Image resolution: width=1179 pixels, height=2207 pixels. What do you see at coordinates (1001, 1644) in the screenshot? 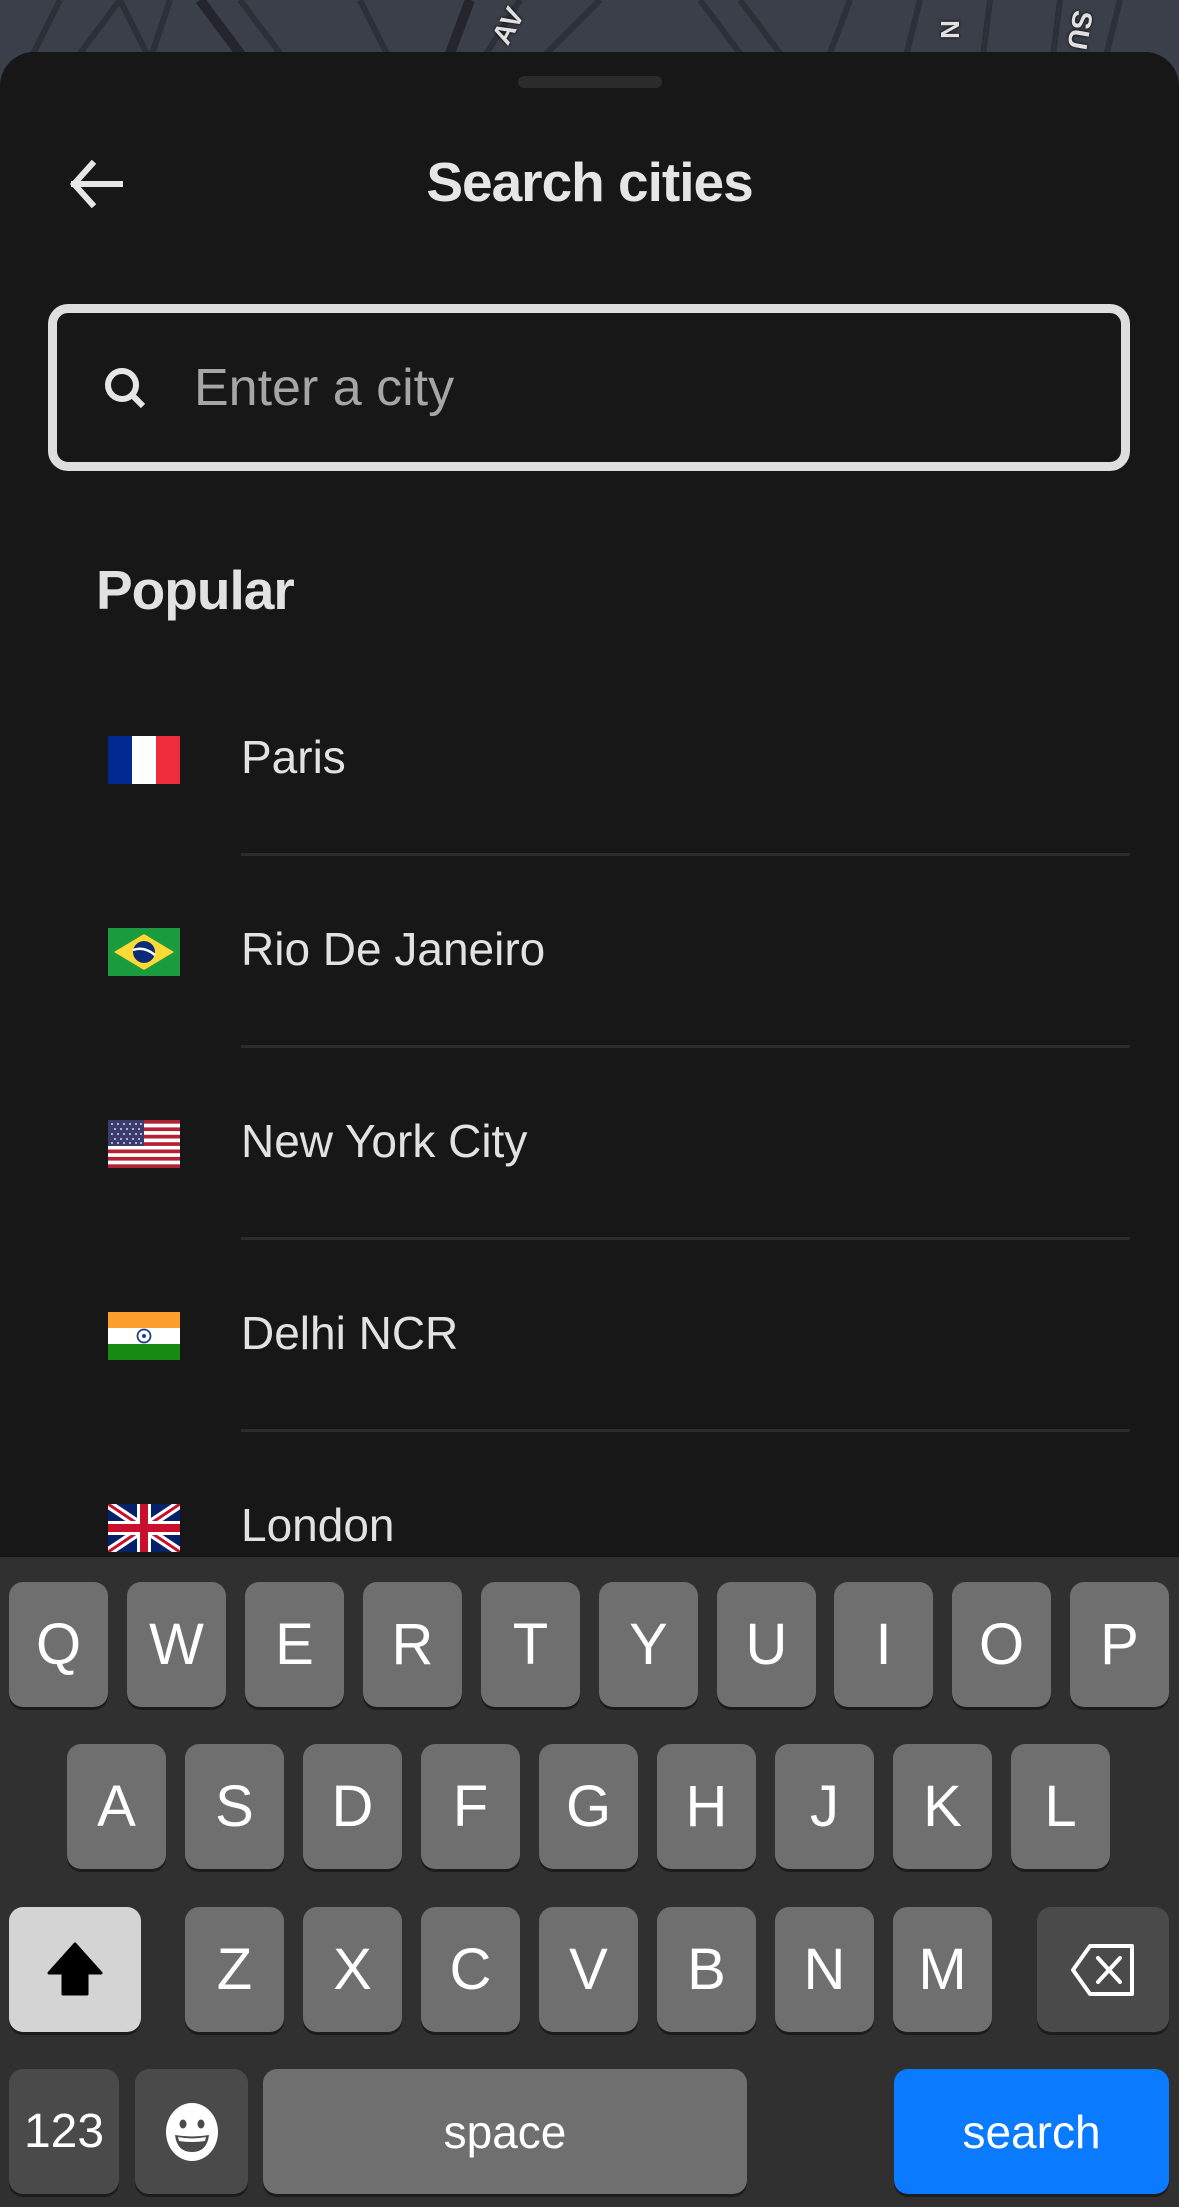
I see `key-o: O` at bounding box center [1001, 1644].